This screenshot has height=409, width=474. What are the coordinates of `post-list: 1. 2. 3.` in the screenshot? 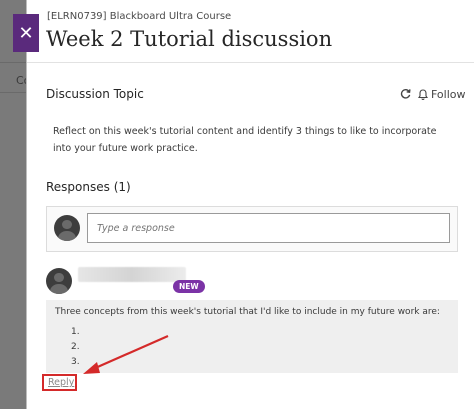 It's located at (75, 347).